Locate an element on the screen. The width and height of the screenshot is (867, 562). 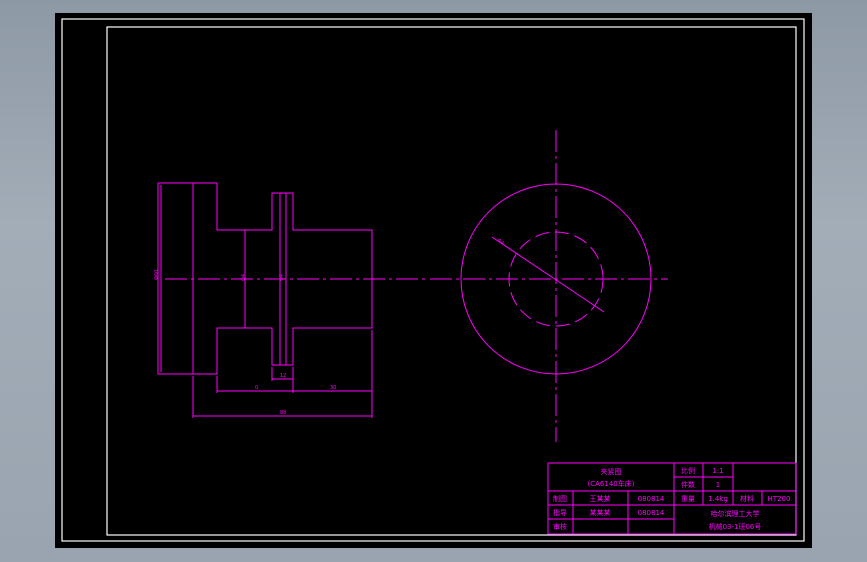
dim-overall: 88 is located at coordinates (283, 413).